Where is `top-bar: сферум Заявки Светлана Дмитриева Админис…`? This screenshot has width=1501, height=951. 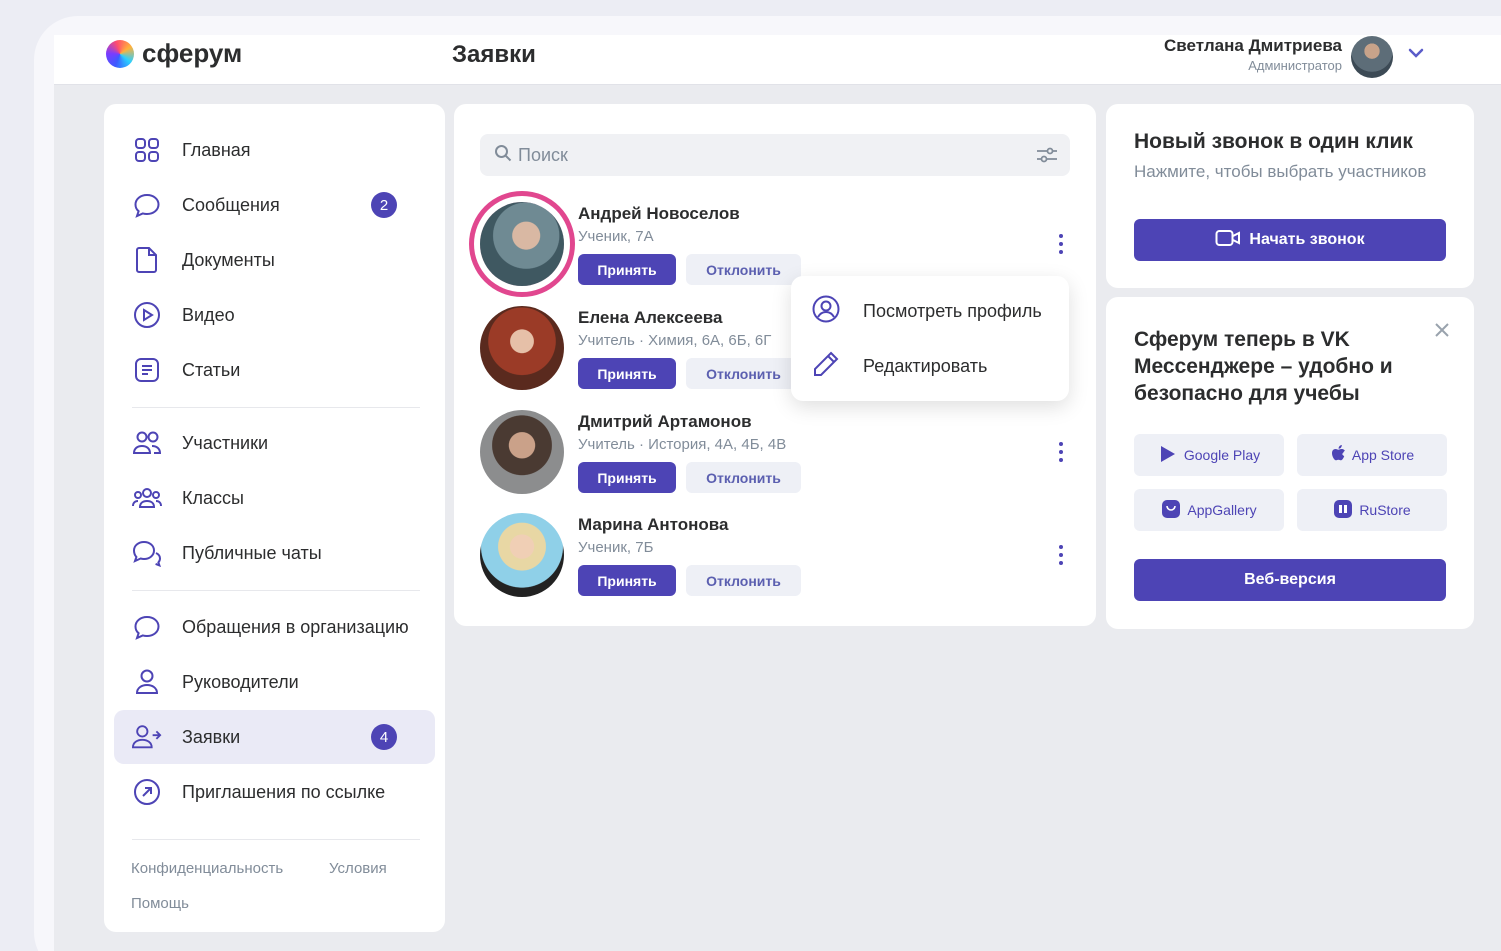 top-bar: сферум Заявки Светлана Дмитриева Админис… is located at coordinates (777, 60).